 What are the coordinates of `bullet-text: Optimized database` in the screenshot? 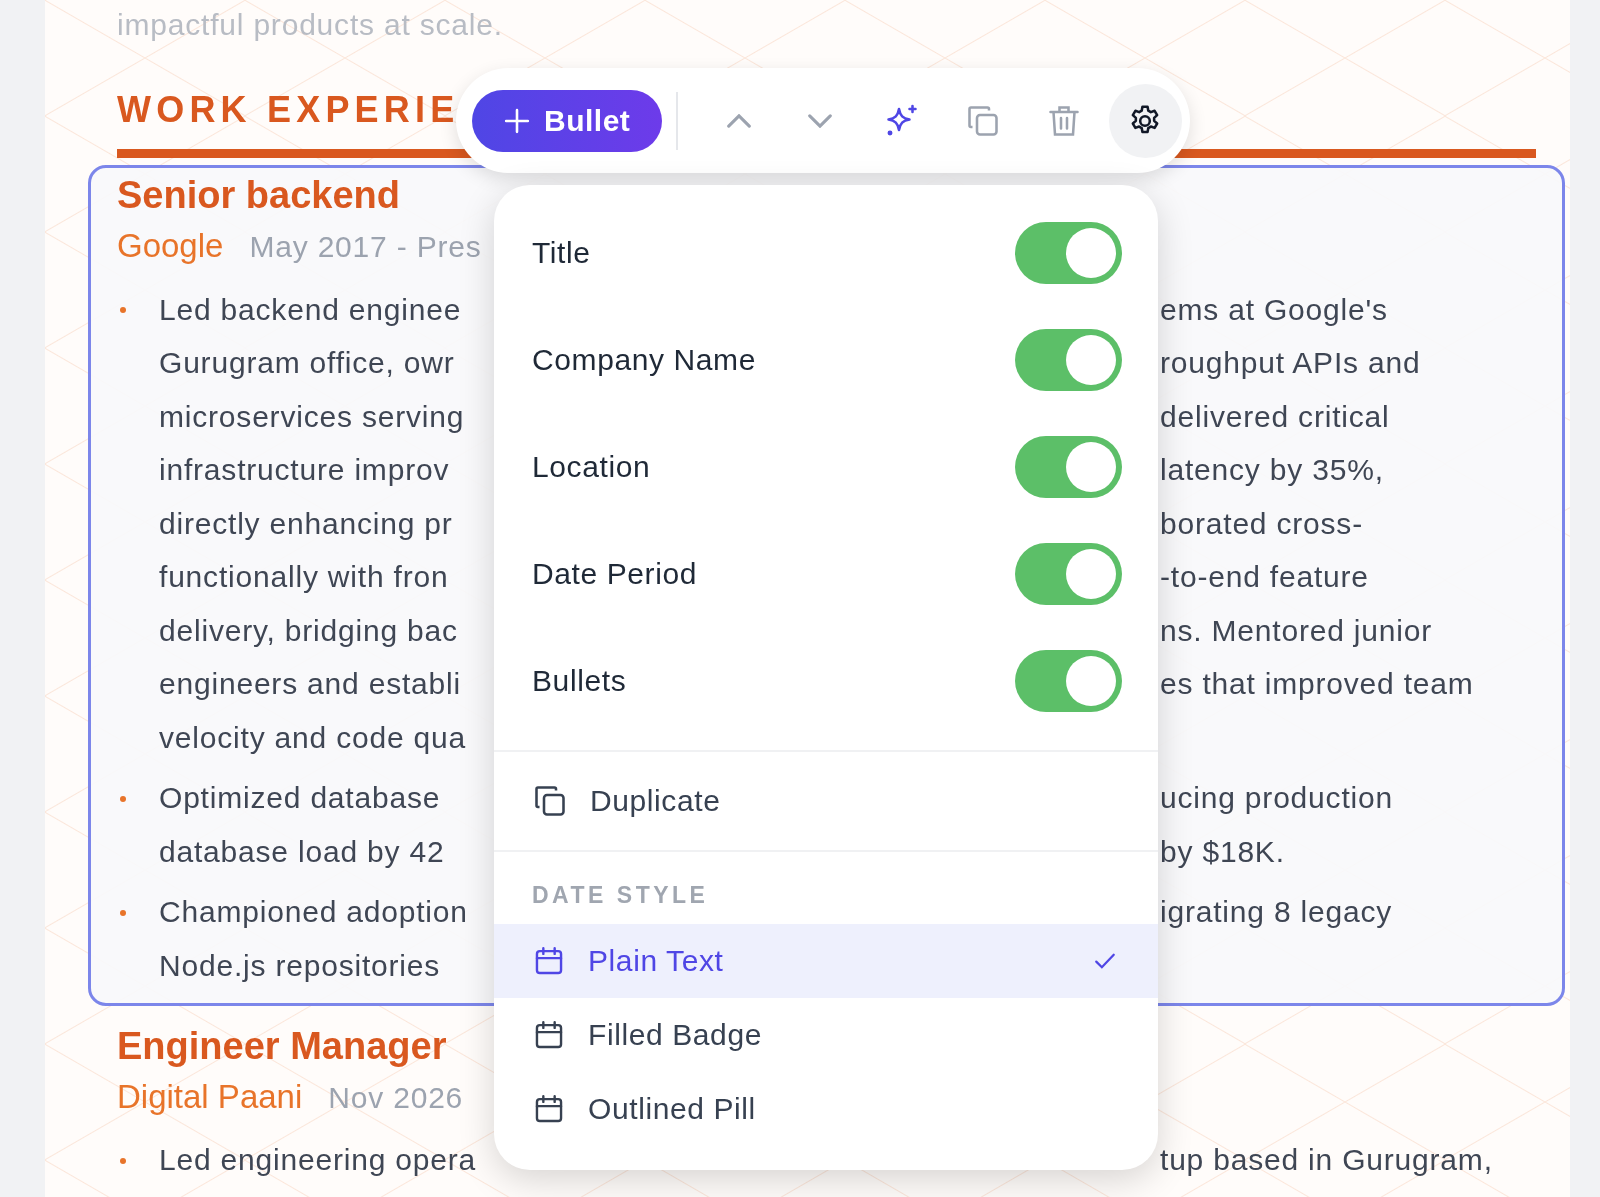 It's located at (300, 798).